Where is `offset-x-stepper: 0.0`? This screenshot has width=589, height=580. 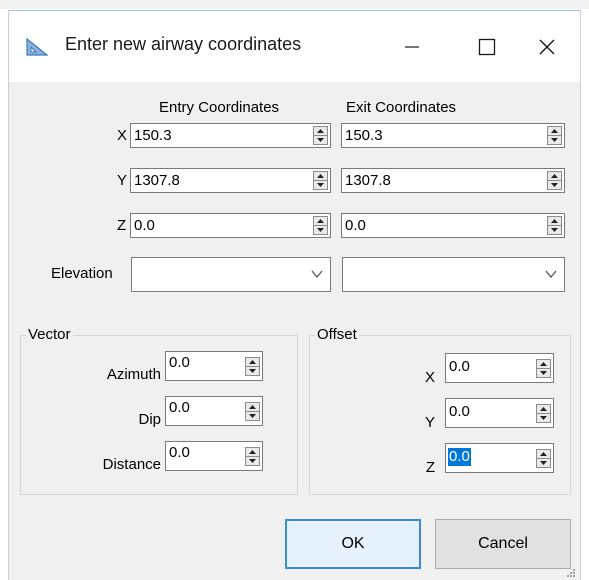
offset-x-stepper: 0.0 is located at coordinates (499, 368).